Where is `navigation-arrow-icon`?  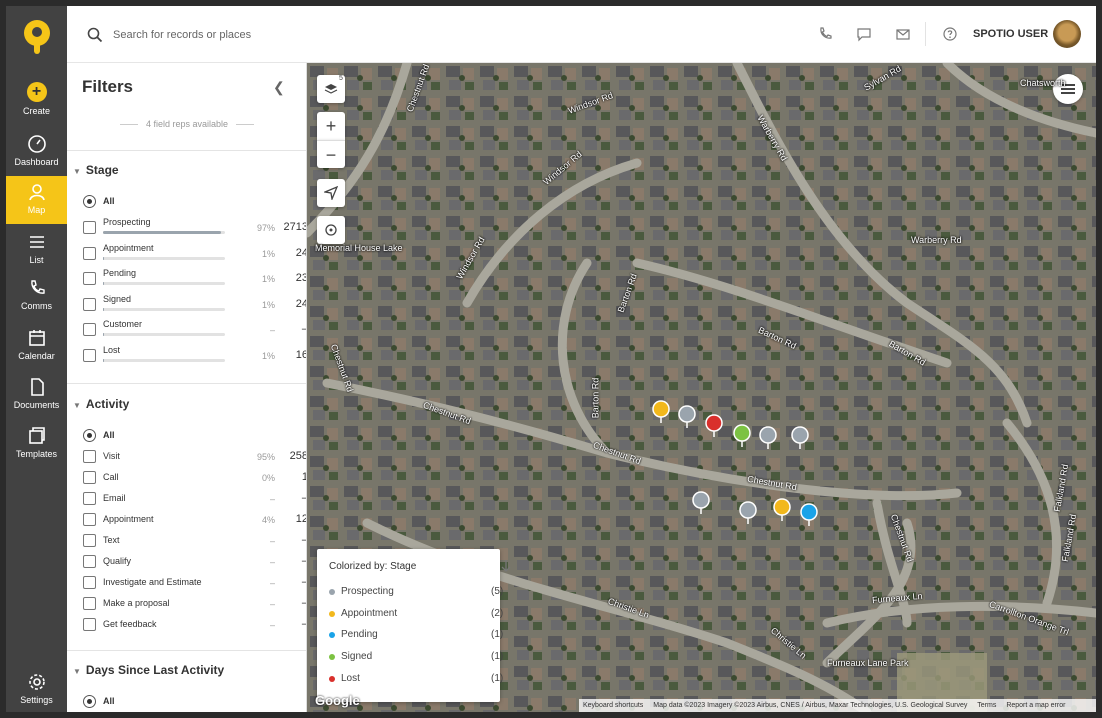 navigation-arrow-icon is located at coordinates (330, 193).